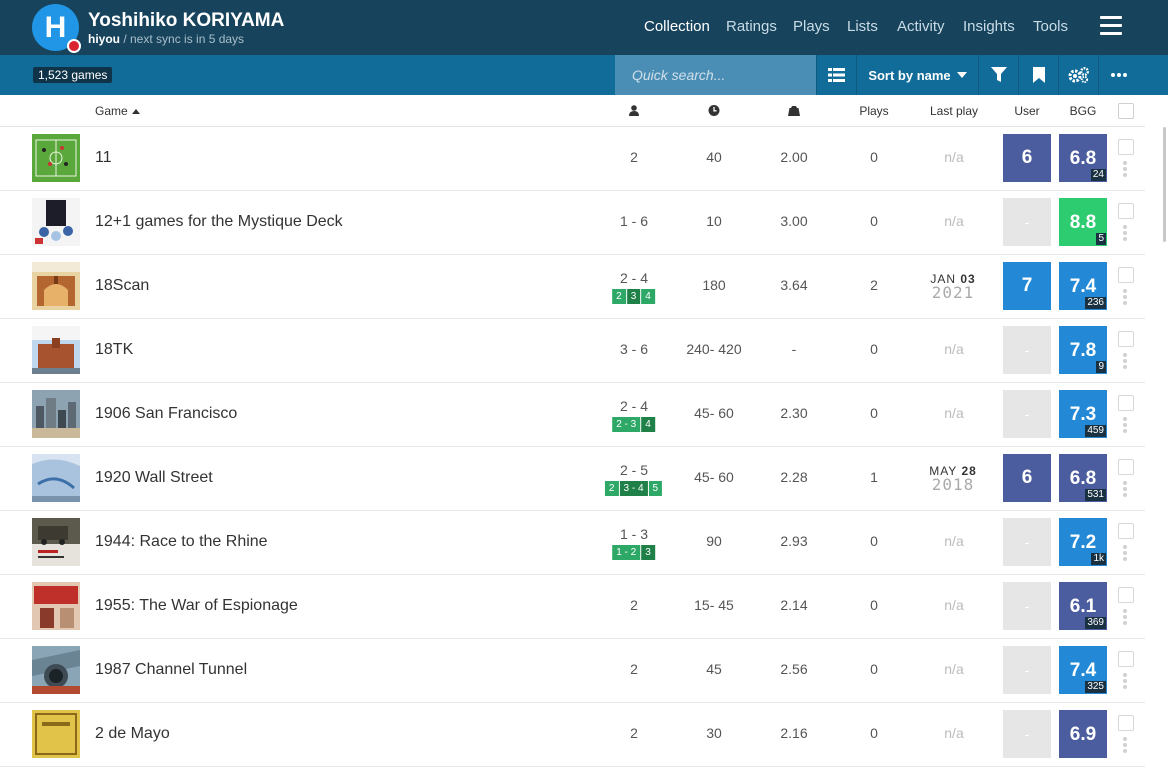  Describe the element at coordinates (1050, 26) in the screenshot. I see `nav-tools: Tools` at that location.